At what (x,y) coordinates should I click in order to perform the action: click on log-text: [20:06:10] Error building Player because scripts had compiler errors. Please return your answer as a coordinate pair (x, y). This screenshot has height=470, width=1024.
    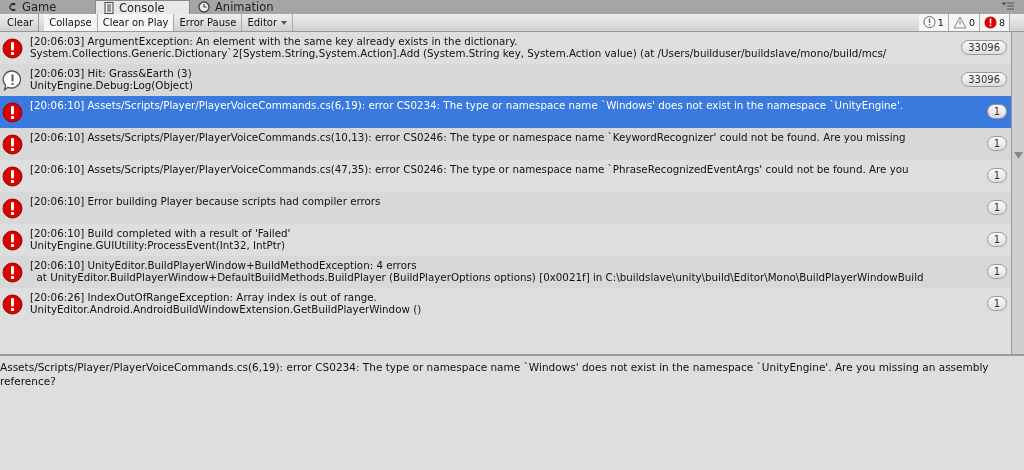
    Looking at the image, I should click on (205, 201).